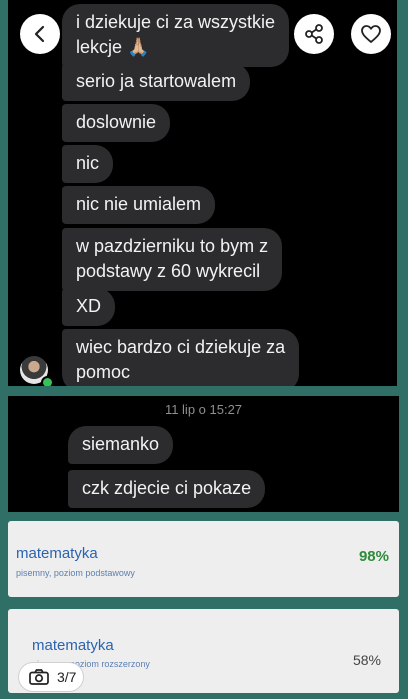 This screenshot has height=699, width=408. I want to click on message-bubble: serio ja startowalem, so click(156, 82).